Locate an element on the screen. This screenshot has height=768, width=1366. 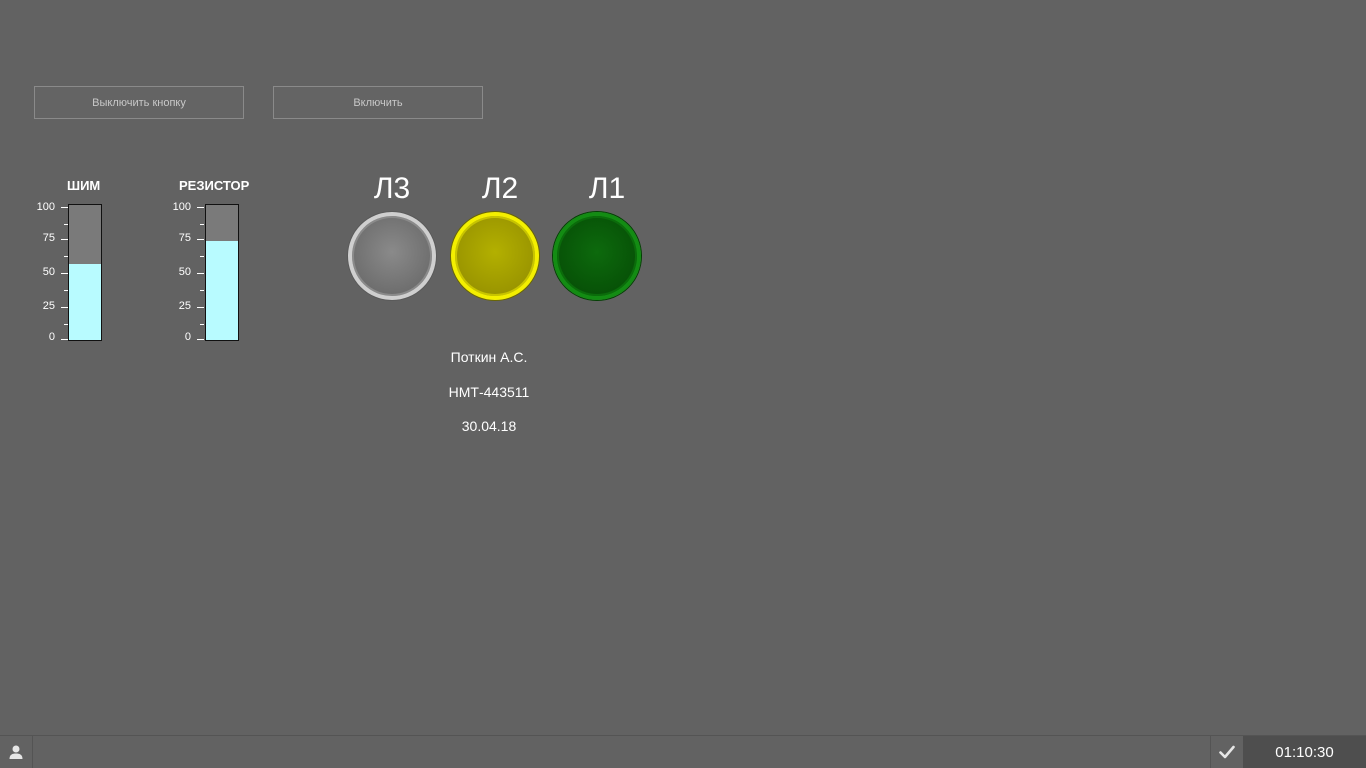
resistor-tick-label: 25 is located at coordinates (184, 306).